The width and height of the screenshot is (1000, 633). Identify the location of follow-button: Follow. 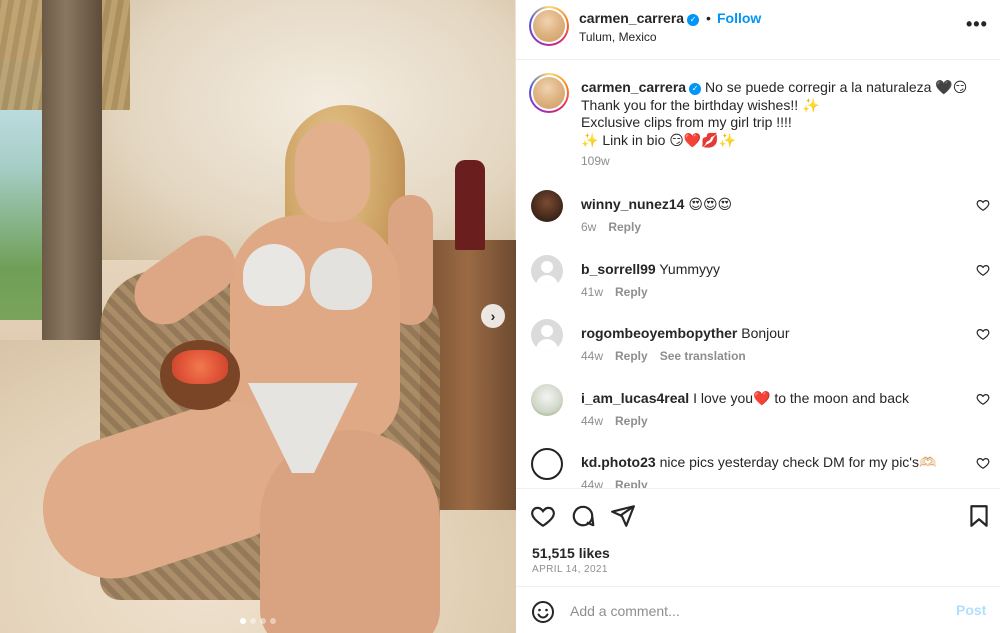
(739, 18).